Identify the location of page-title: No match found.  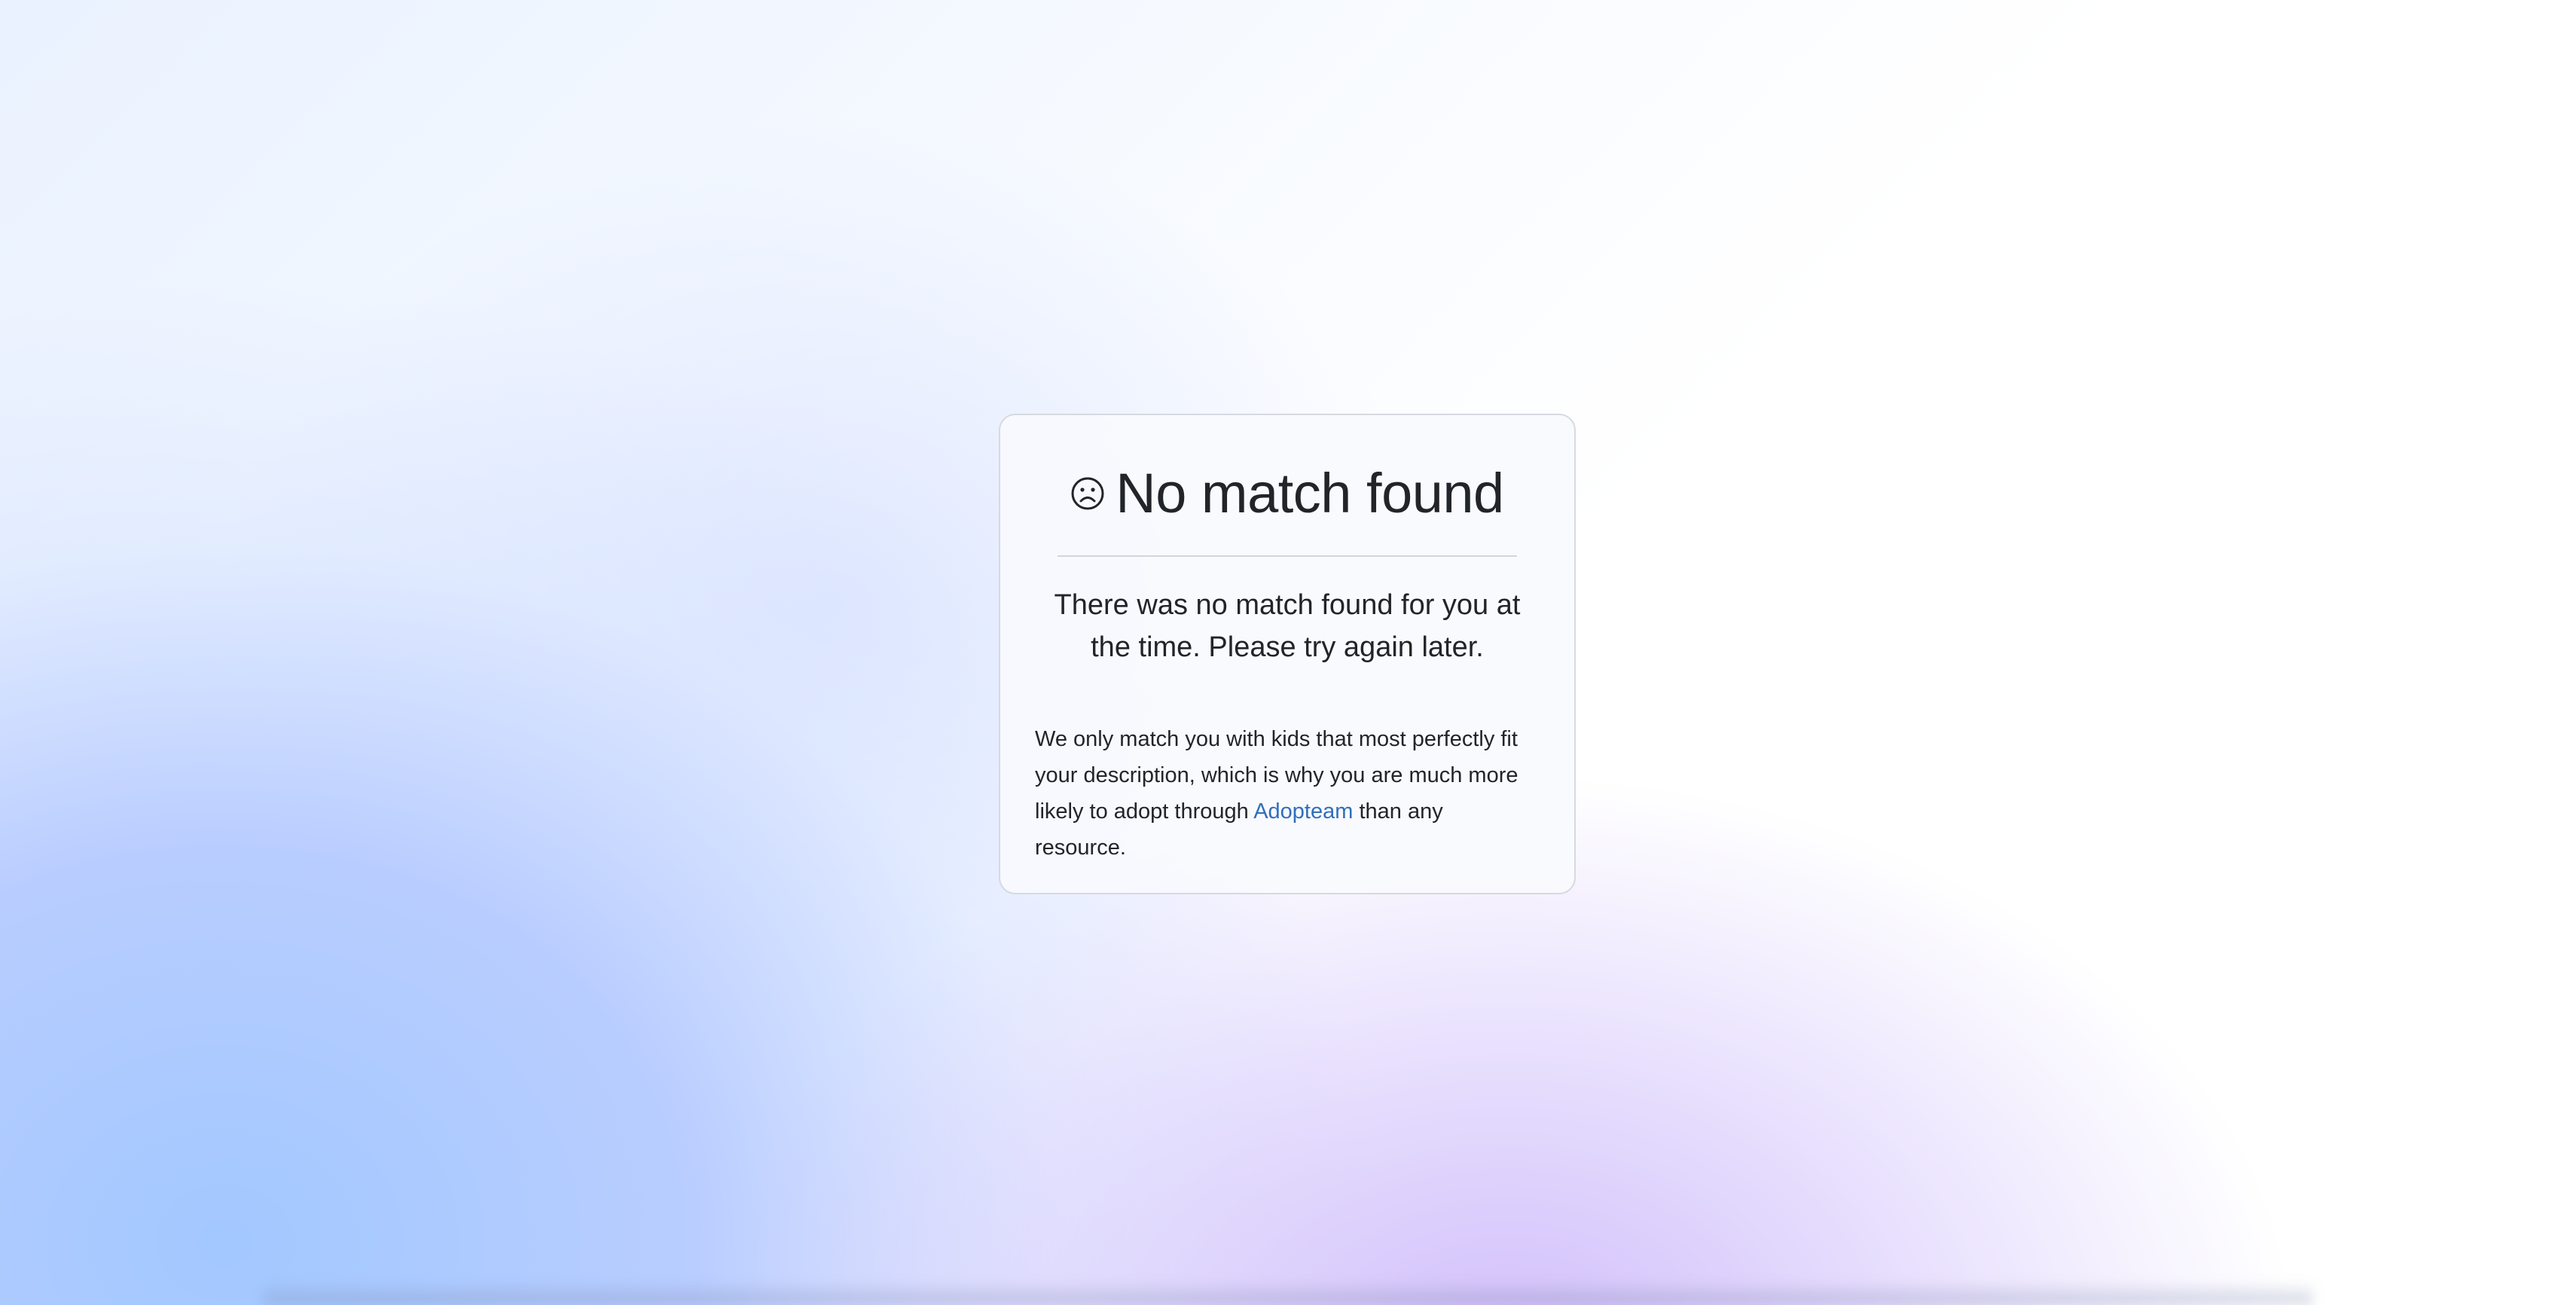
(1310, 493).